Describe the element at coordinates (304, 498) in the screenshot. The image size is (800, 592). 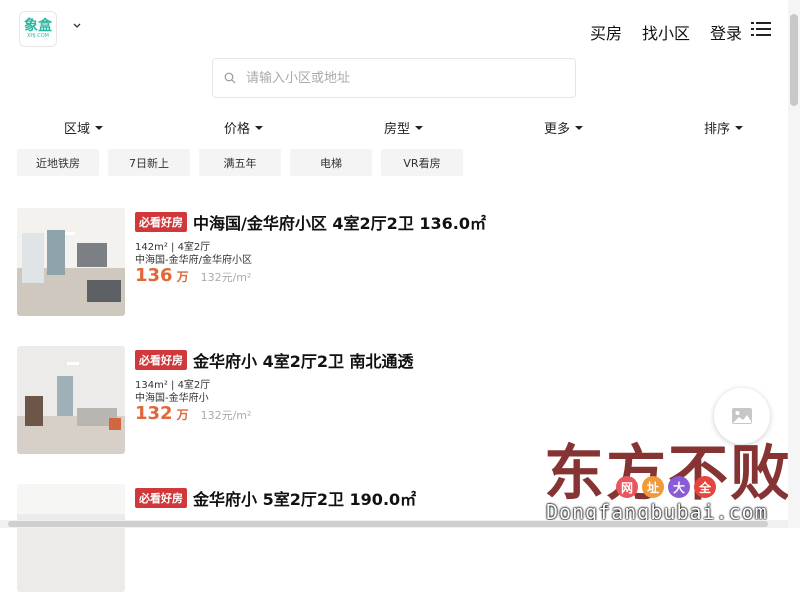
I see `listing-title: 金华府小 5室2厅2卫 190.0㎡` at that location.